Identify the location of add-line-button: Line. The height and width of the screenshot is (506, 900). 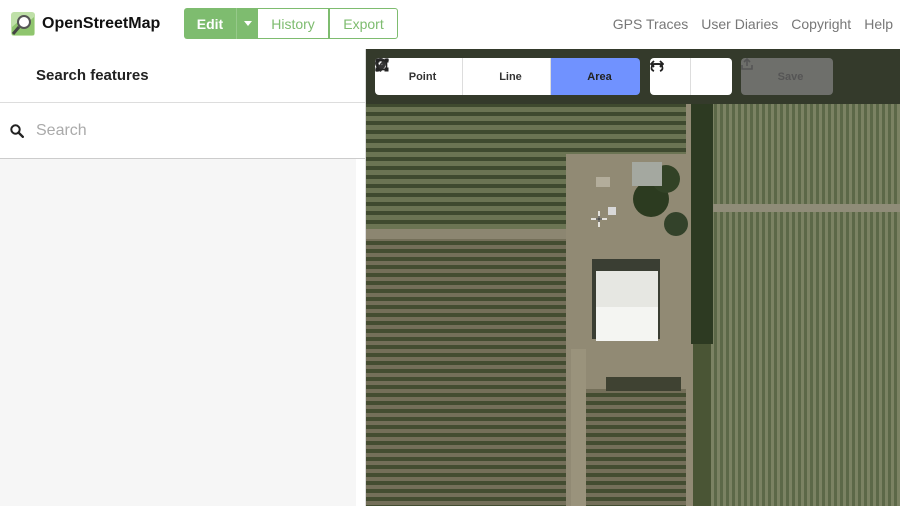
(463, 76).